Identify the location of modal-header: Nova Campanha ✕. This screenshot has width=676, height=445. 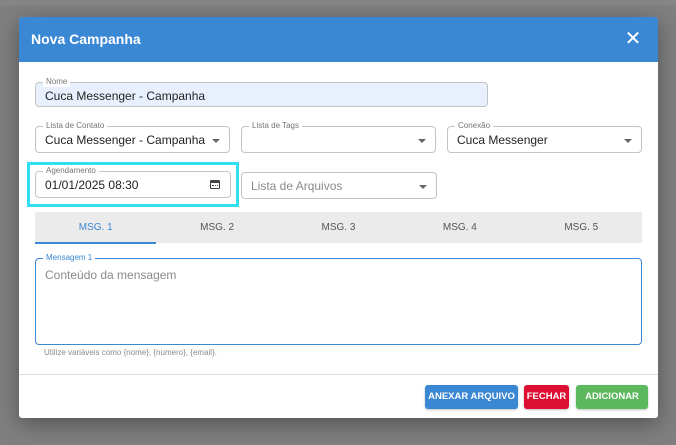
(338, 39).